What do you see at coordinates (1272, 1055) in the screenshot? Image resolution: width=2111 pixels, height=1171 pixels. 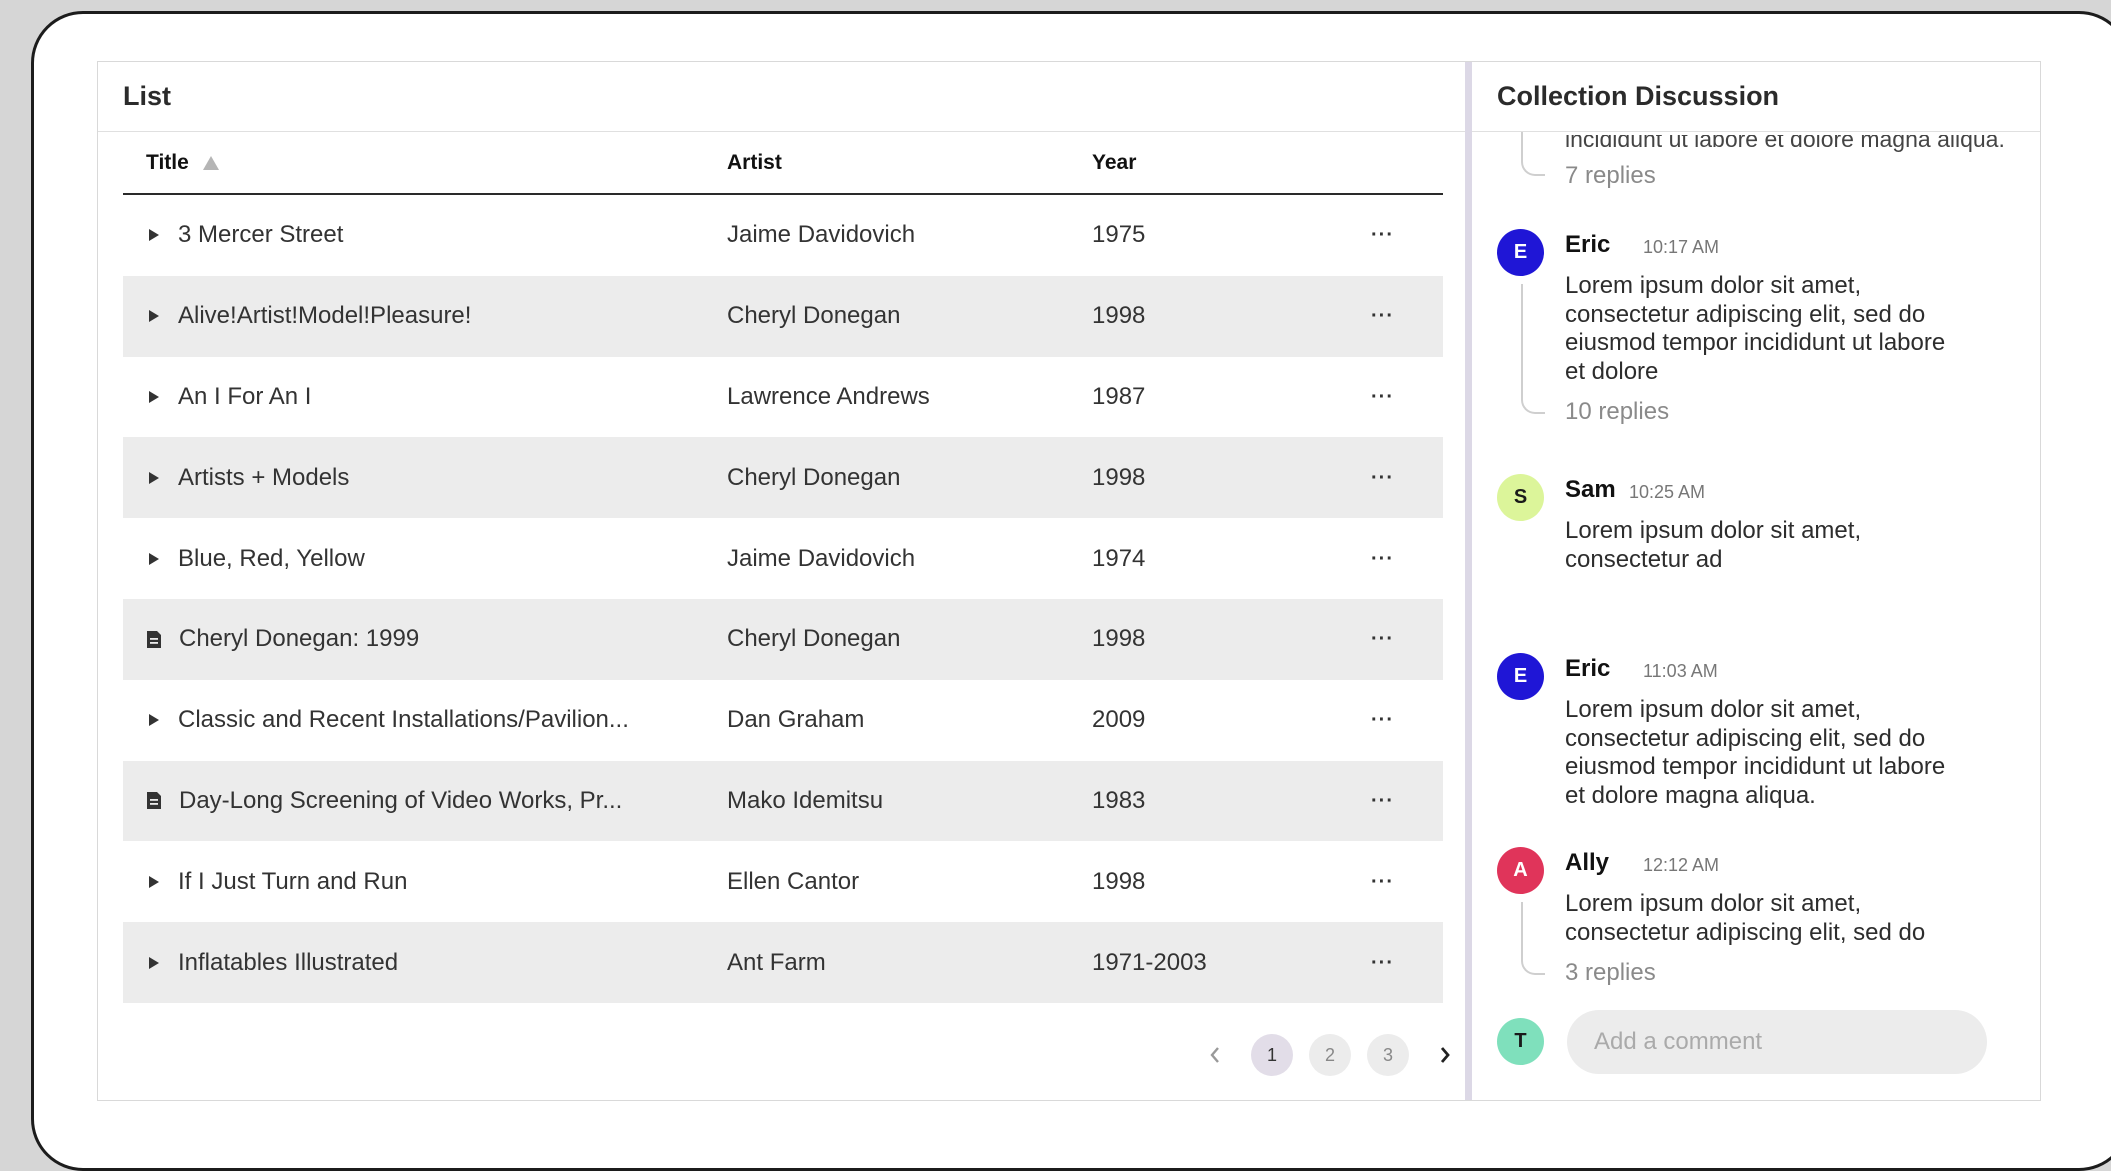 I see `page-button: 1` at bounding box center [1272, 1055].